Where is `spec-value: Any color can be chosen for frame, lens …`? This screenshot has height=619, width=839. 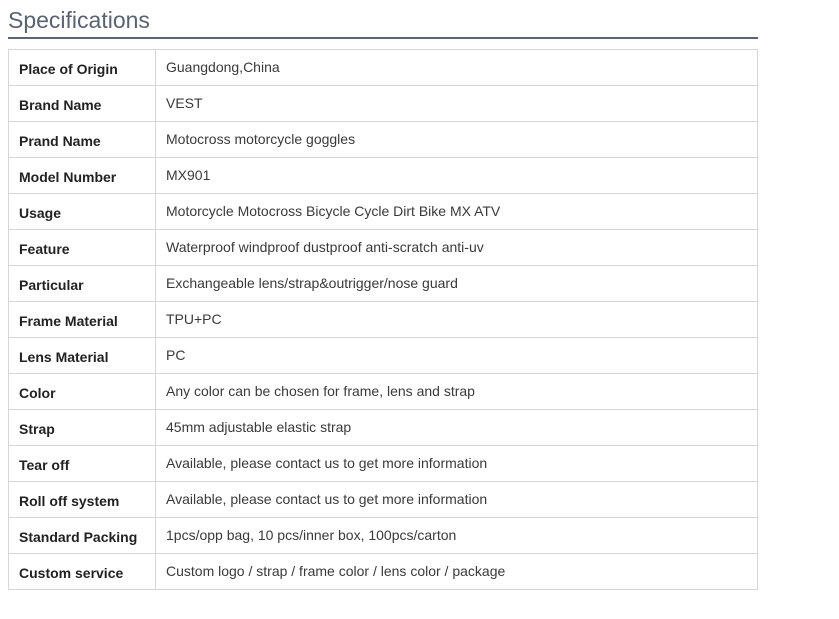 spec-value: Any color can be chosen for frame, lens … is located at coordinates (456, 391).